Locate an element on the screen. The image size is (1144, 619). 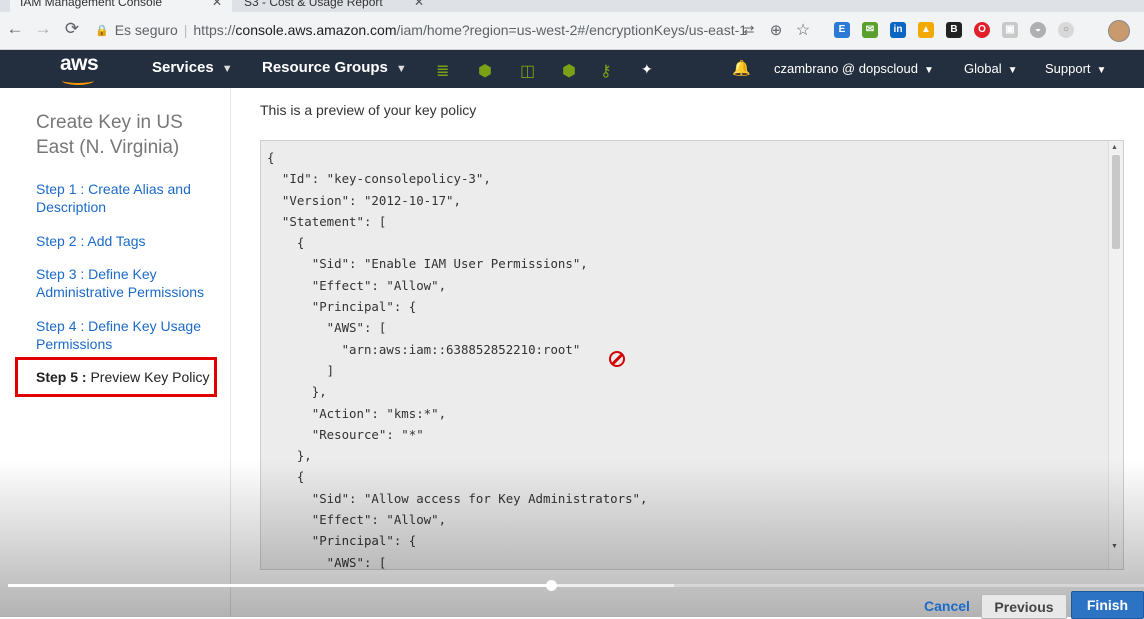
video-scrubber-handle is located at coordinates (551, 585).